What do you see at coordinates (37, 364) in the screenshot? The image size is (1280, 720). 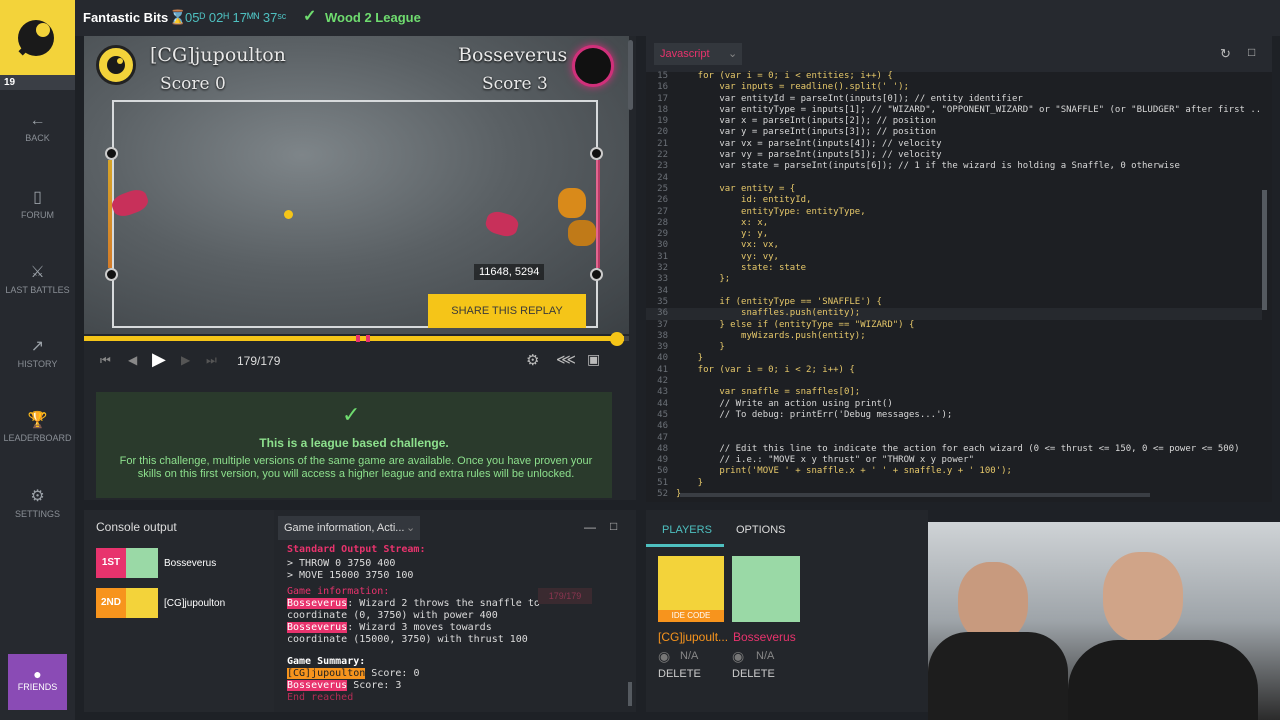 I see `nav-history-label: HISTORY` at bounding box center [37, 364].